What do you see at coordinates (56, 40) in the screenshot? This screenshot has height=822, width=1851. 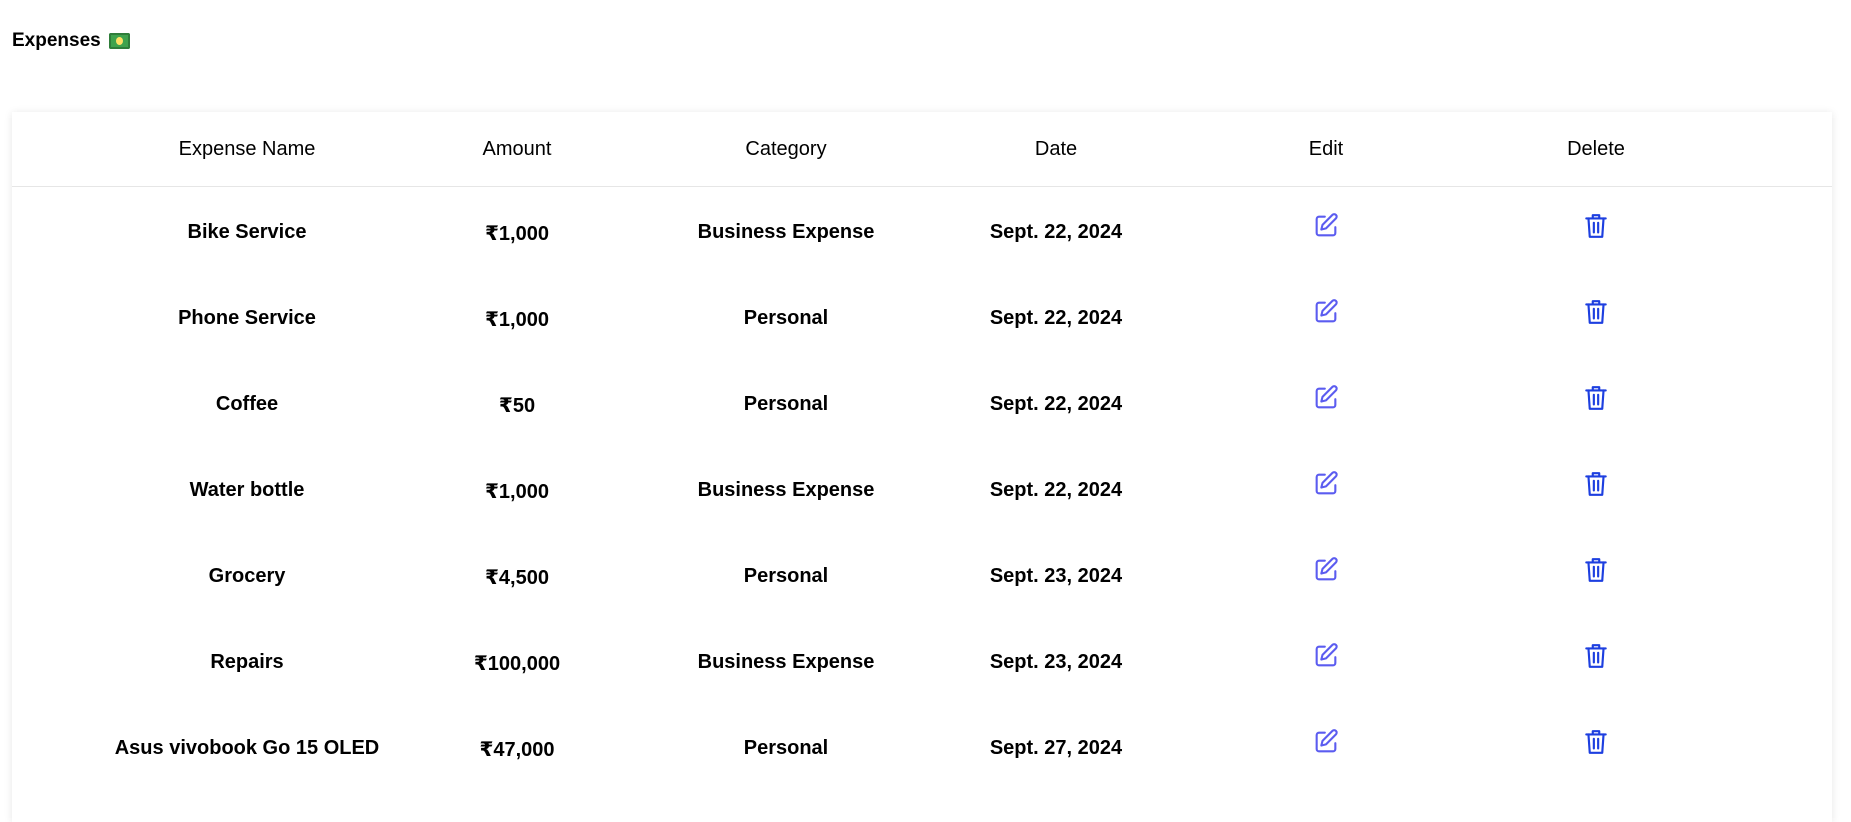 I see `page-title-text: Expenses` at bounding box center [56, 40].